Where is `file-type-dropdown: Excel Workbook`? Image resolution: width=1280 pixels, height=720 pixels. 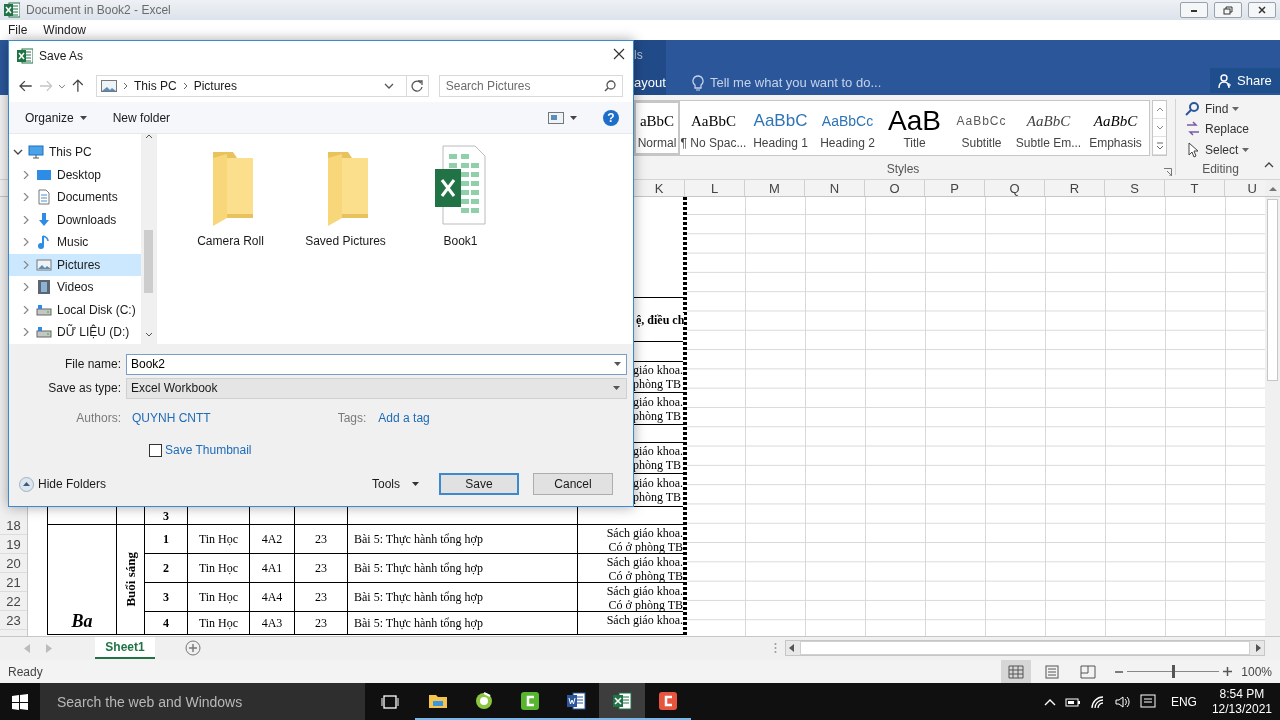
file-type-dropdown: Excel Workbook is located at coordinates (376, 388).